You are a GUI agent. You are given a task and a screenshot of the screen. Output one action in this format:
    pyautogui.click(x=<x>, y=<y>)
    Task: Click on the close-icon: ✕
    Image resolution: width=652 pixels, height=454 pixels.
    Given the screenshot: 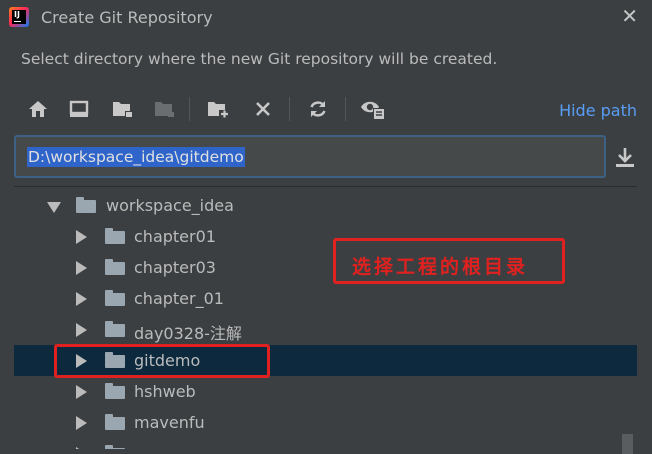 What is the action you would take?
    pyautogui.click(x=629, y=16)
    